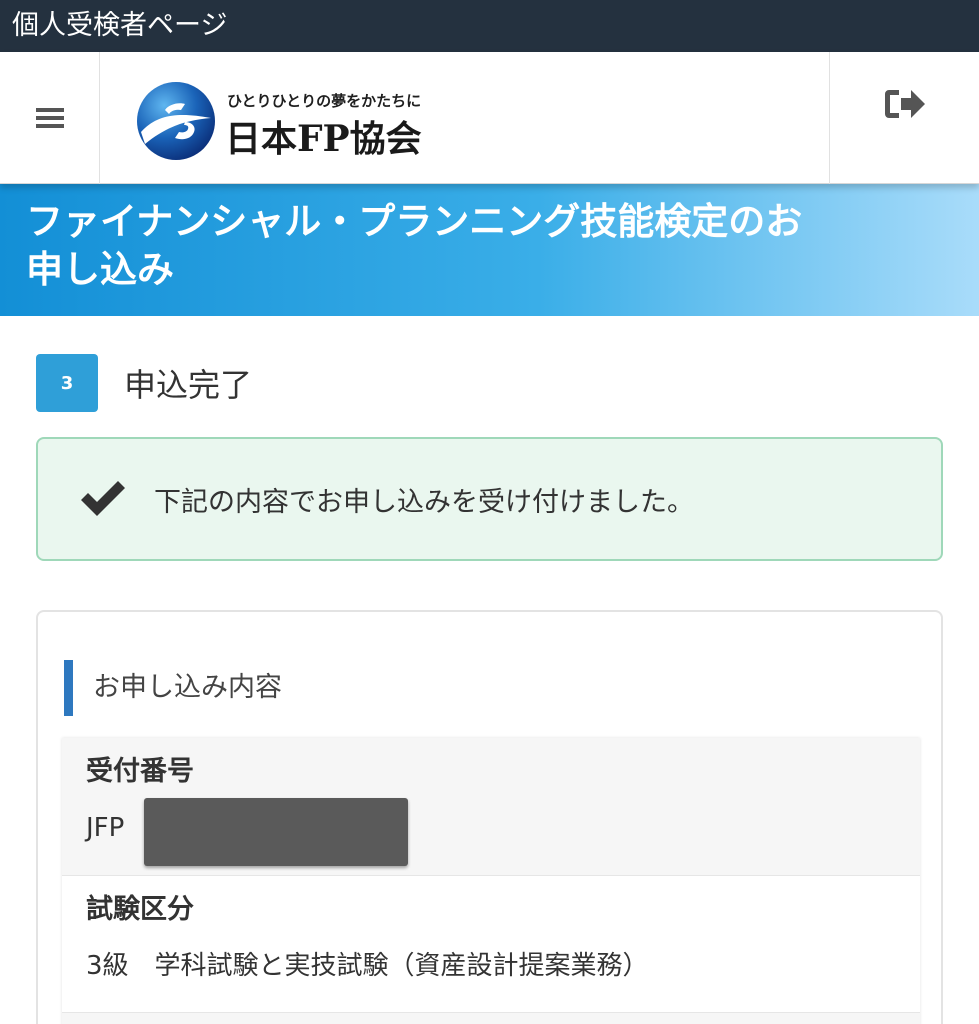 Image resolution: width=979 pixels, height=1024 pixels. What do you see at coordinates (489, 26) in the screenshot?
I see `top-bar: 個人受検者ページ` at bounding box center [489, 26].